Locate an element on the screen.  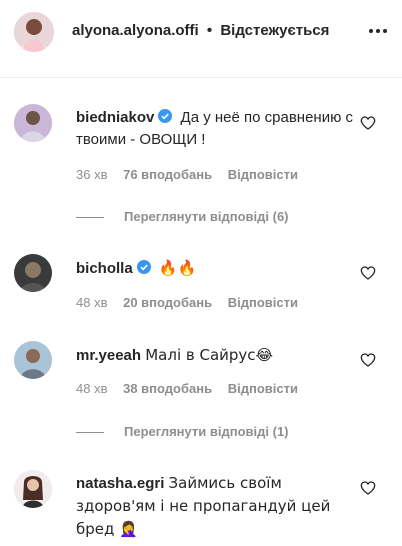
comment-body: mr.yeeah Малі в Сайрус😂 is located at coordinates (216, 355).